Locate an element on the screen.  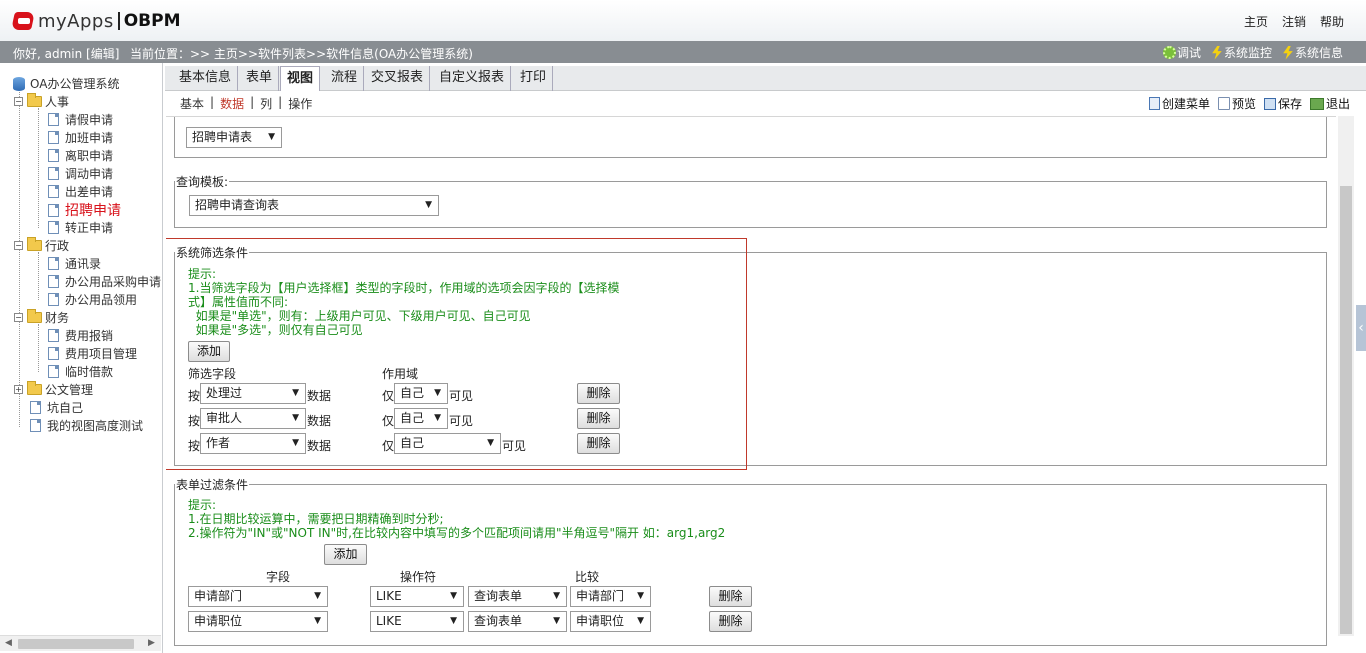
query-template-select: 招聘申请查询表 ▼ is located at coordinates (314, 205).